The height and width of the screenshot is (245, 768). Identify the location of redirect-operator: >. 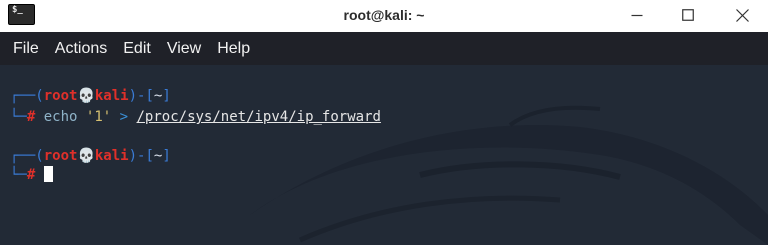
(124, 117).